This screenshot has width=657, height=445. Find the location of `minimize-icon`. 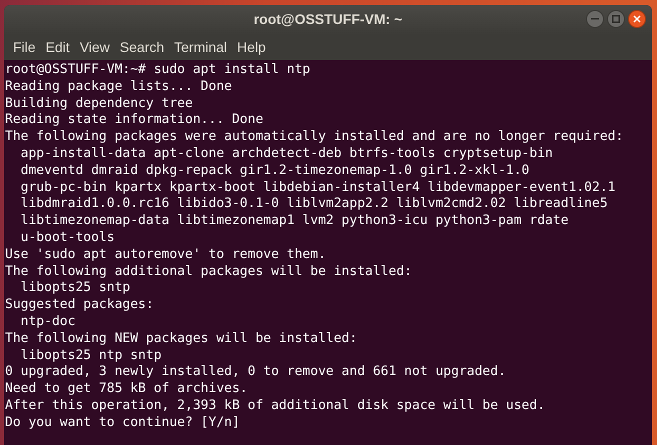

minimize-icon is located at coordinates (595, 19).